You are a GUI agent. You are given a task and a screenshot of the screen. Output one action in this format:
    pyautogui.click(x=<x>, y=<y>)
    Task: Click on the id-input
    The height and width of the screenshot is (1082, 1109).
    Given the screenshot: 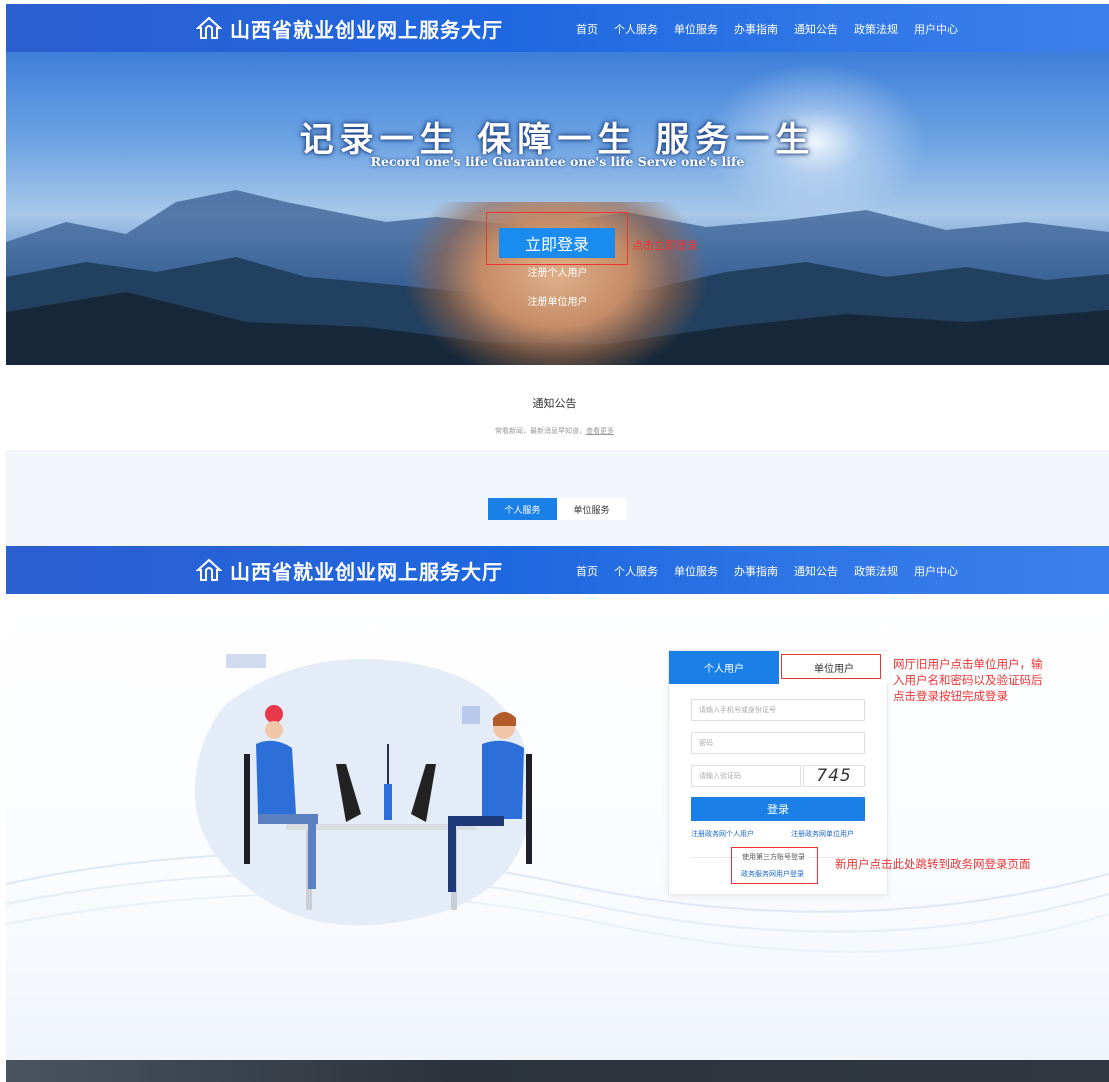 What is the action you would take?
    pyautogui.click(x=778, y=710)
    